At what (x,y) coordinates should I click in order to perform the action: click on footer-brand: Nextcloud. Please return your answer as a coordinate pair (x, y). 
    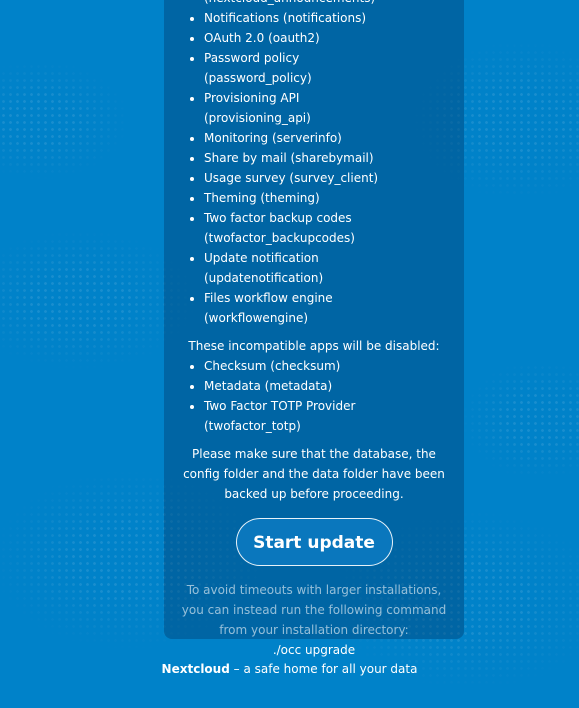
    Looking at the image, I should click on (195, 669).